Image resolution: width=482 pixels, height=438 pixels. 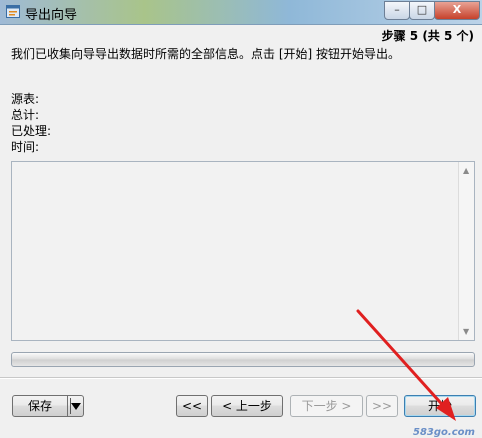 I want to click on dropdown-arrow-icon, so click(x=75, y=406).